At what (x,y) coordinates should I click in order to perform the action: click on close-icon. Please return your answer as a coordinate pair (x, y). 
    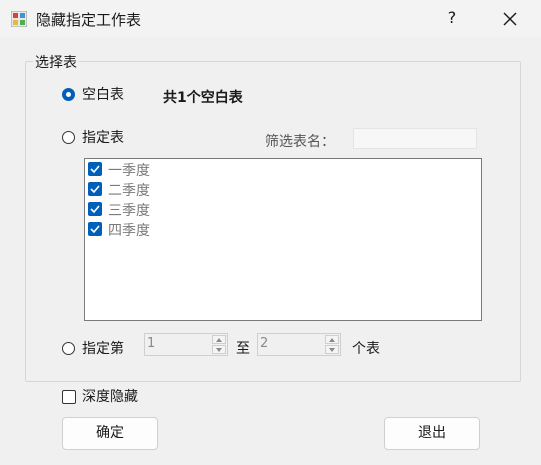
    Looking at the image, I should click on (510, 19).